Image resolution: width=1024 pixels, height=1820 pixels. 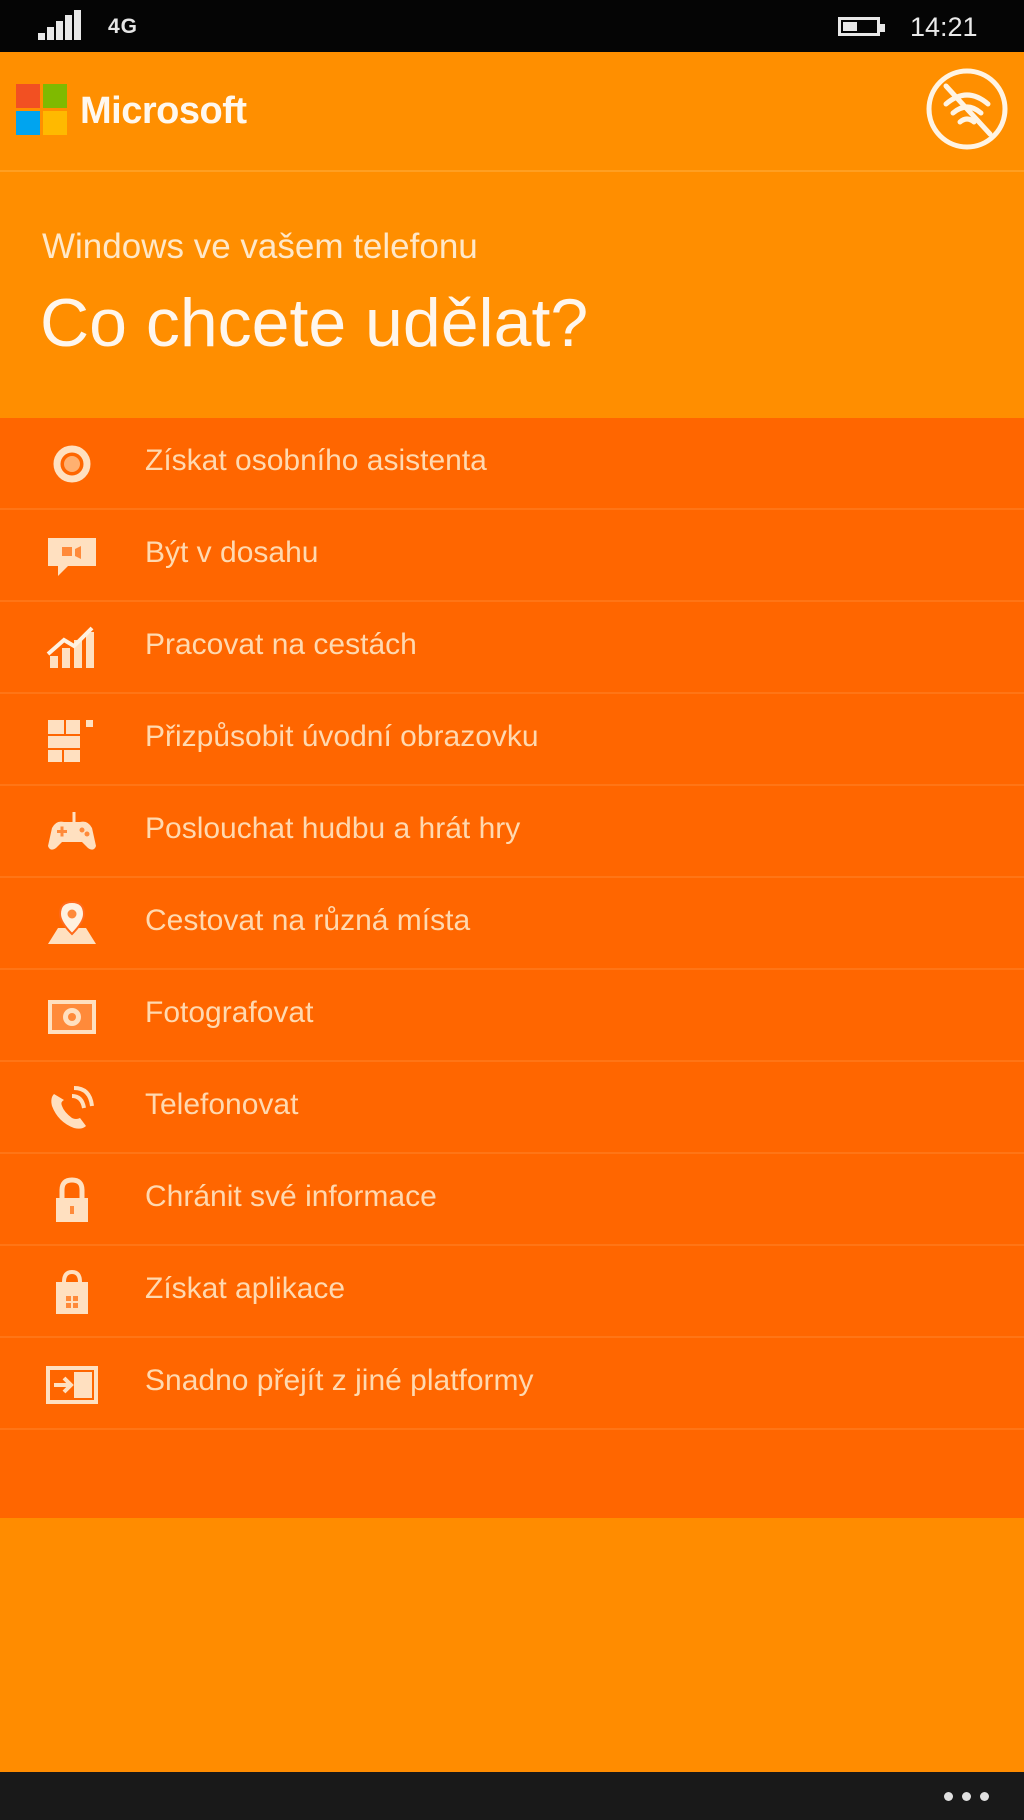 I want to click on menu-item-customize-start: Přizpůsobit úvodní obrazovku, so click(x=512, y=740).